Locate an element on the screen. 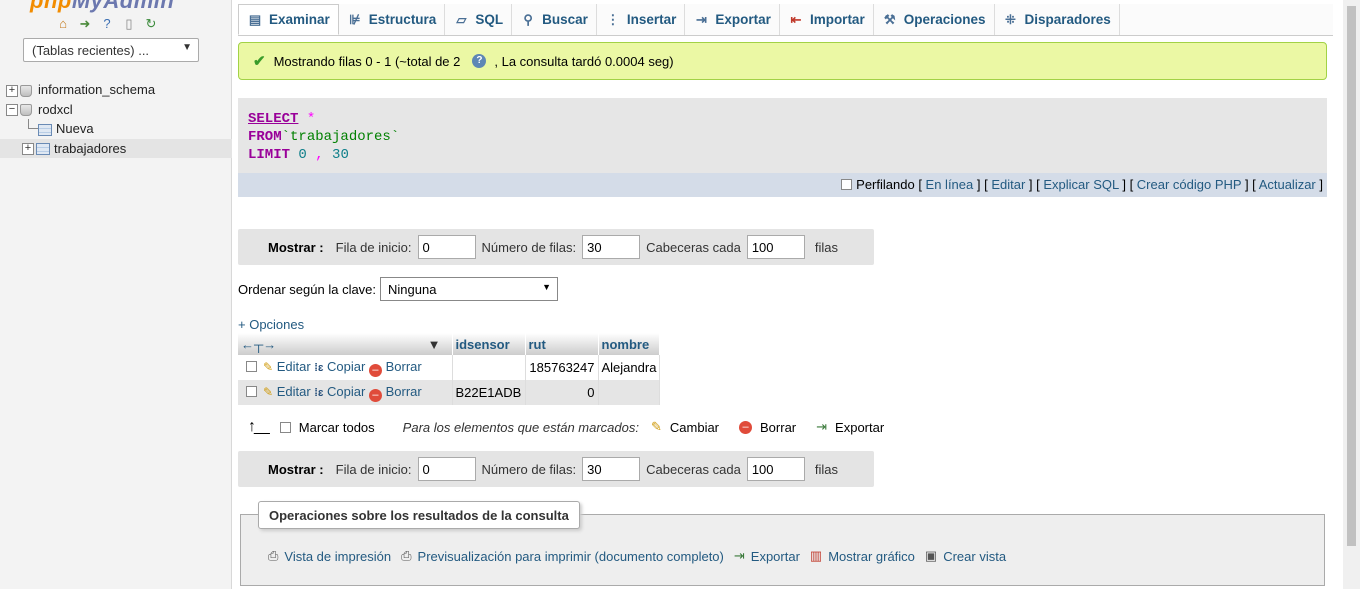  chart-icon: ▥ is located at coordinates (816, 555).